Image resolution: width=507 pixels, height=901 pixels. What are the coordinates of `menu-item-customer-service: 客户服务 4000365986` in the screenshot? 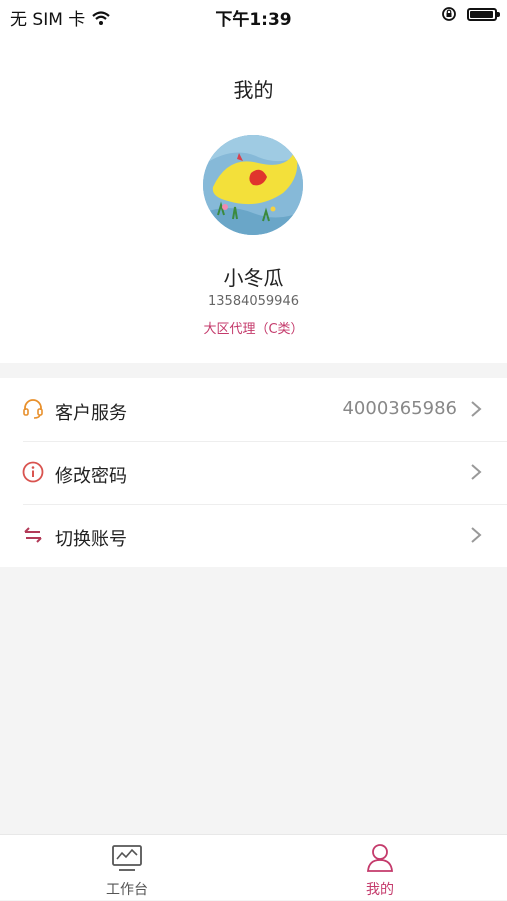 It's located at (253, 409).